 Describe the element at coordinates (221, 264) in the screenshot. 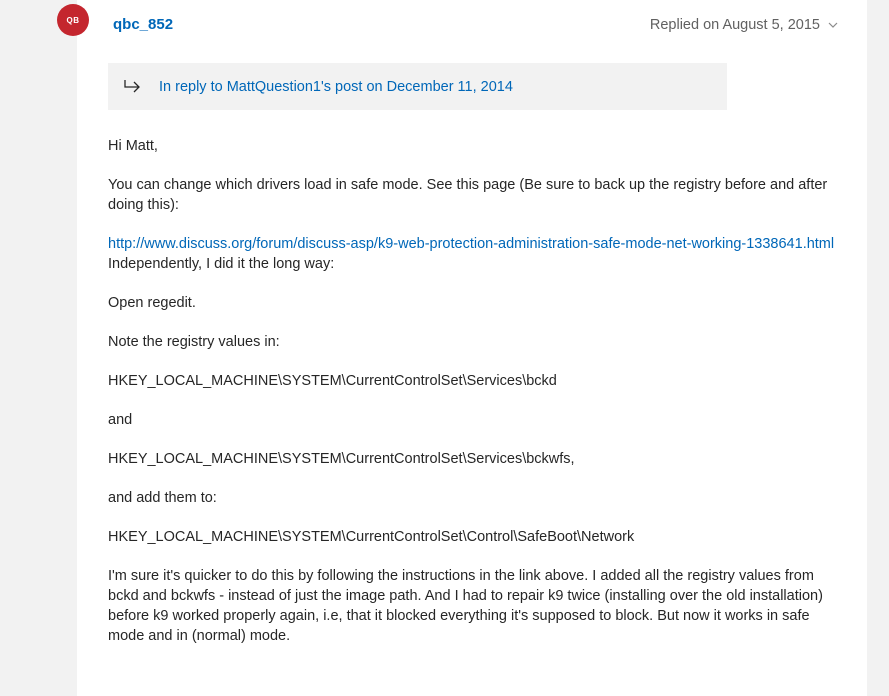

I see `body-paragraph: Independently, I did it the long way:` at that location.